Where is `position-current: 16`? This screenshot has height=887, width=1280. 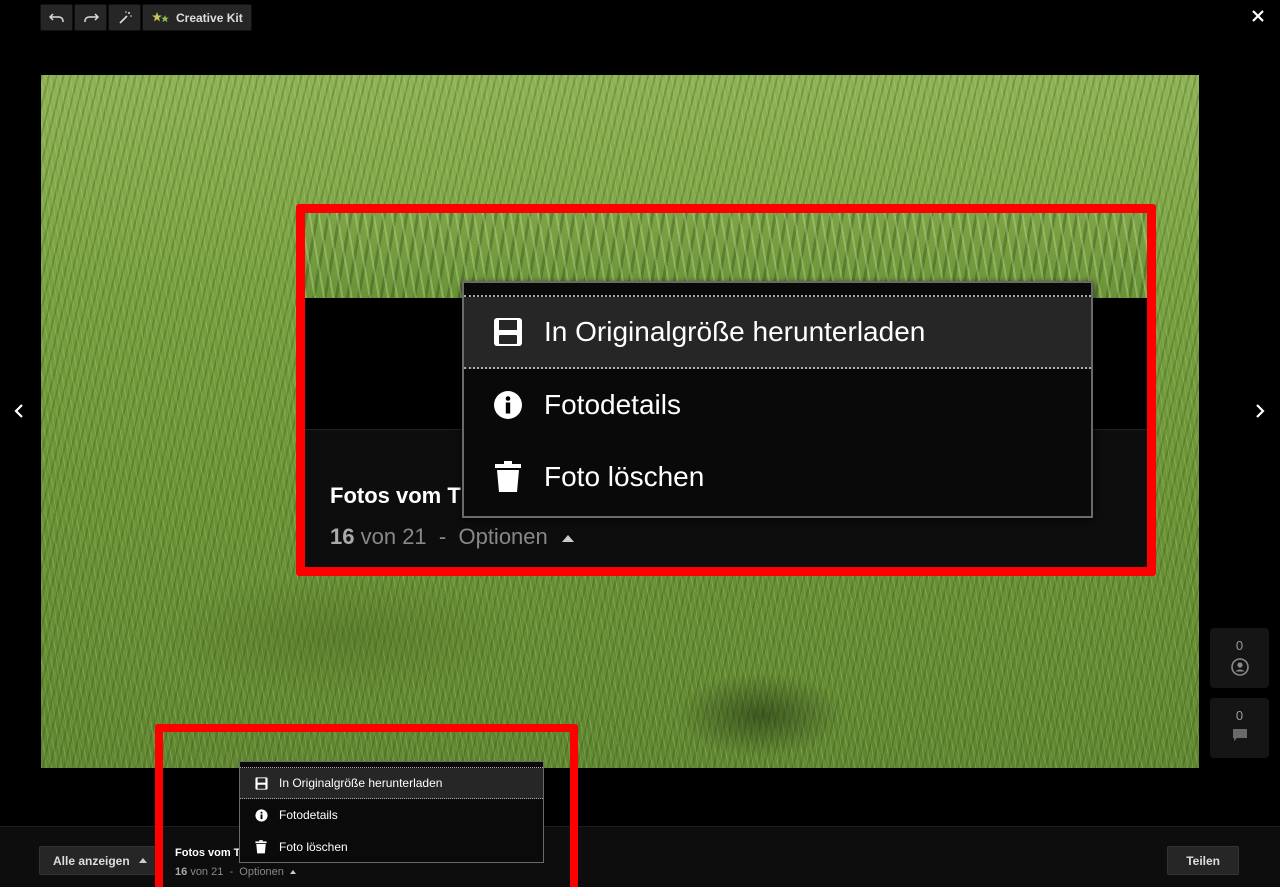
position-current: 16 is located at coordinates (181, 872).